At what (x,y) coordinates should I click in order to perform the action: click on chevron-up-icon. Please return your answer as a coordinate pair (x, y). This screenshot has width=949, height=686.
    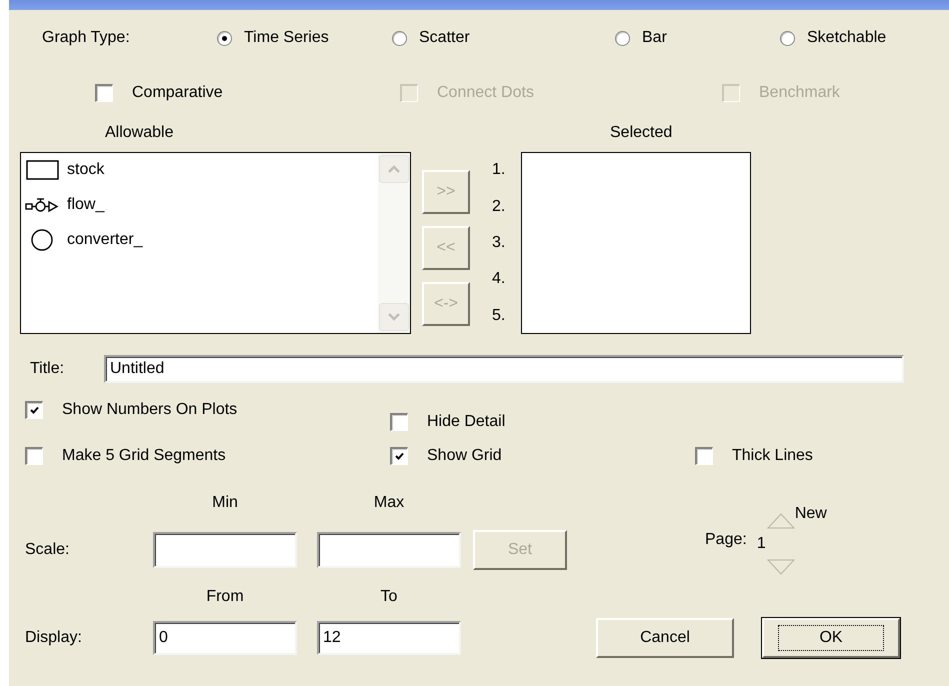
    Looking at the image, I should click on (394, 169).